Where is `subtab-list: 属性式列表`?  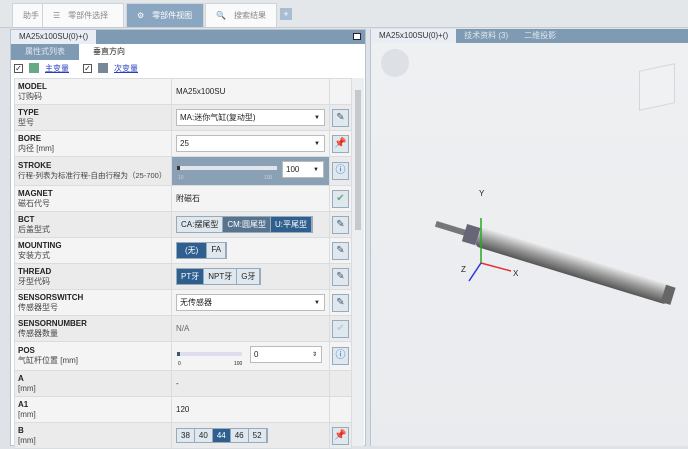
subtab-list: 属性式列表 is located at coordinates (45, 52).